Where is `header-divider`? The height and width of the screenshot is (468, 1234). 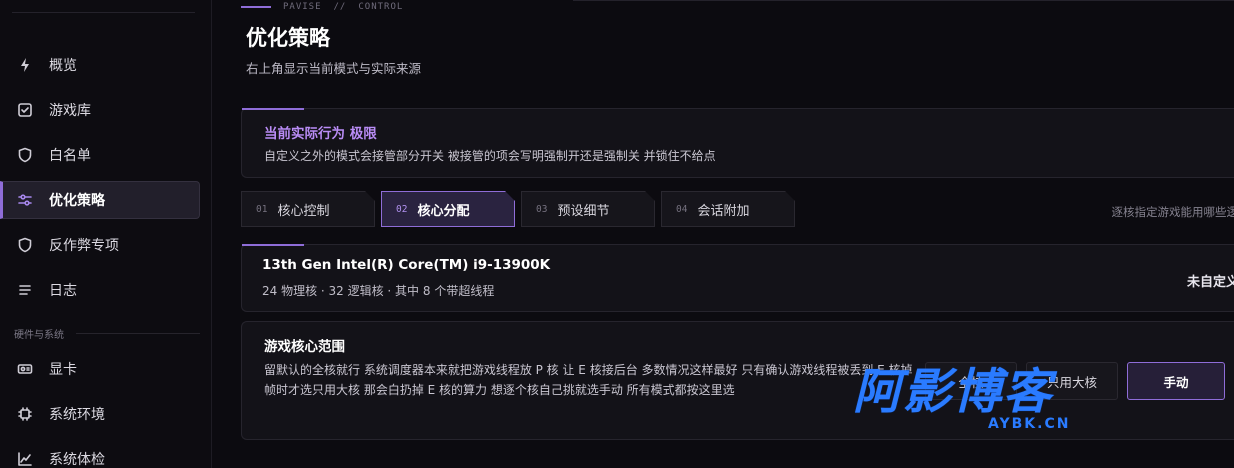
header-divider is located at coordinates (903, 0).